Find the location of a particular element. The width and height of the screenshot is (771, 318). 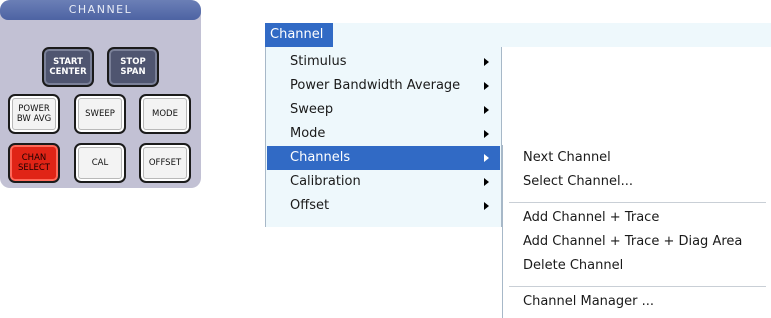

stop-span-key: STOP SPAN is located at coordinates (133, 67).